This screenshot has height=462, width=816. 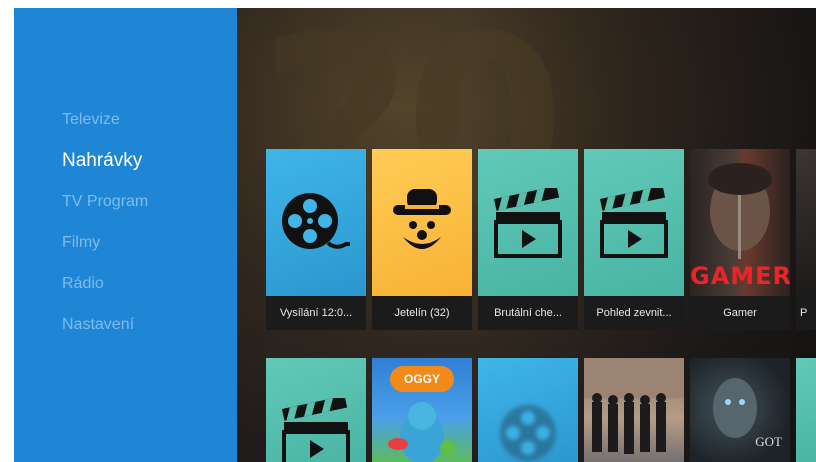 What do you see at coordinates (740, 276) in the screenshot?
I see `poster-title: GAMER` at bounding box center [740, 276].